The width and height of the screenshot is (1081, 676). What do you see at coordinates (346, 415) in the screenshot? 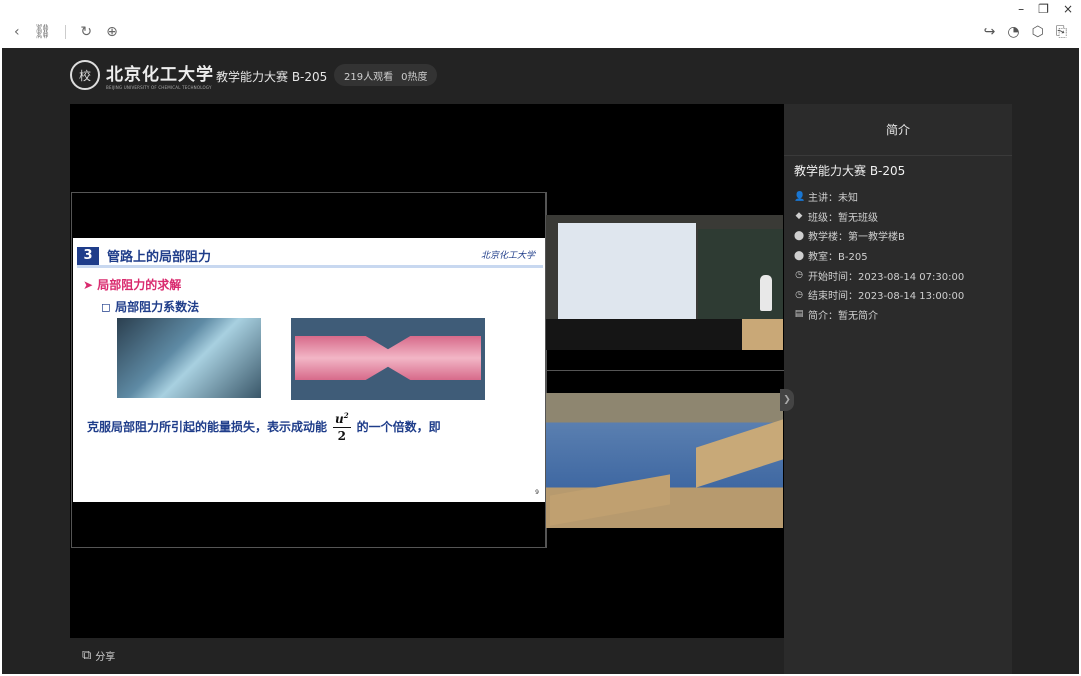
I see `formula-exponent: 2` at bounding box center [346, 415].